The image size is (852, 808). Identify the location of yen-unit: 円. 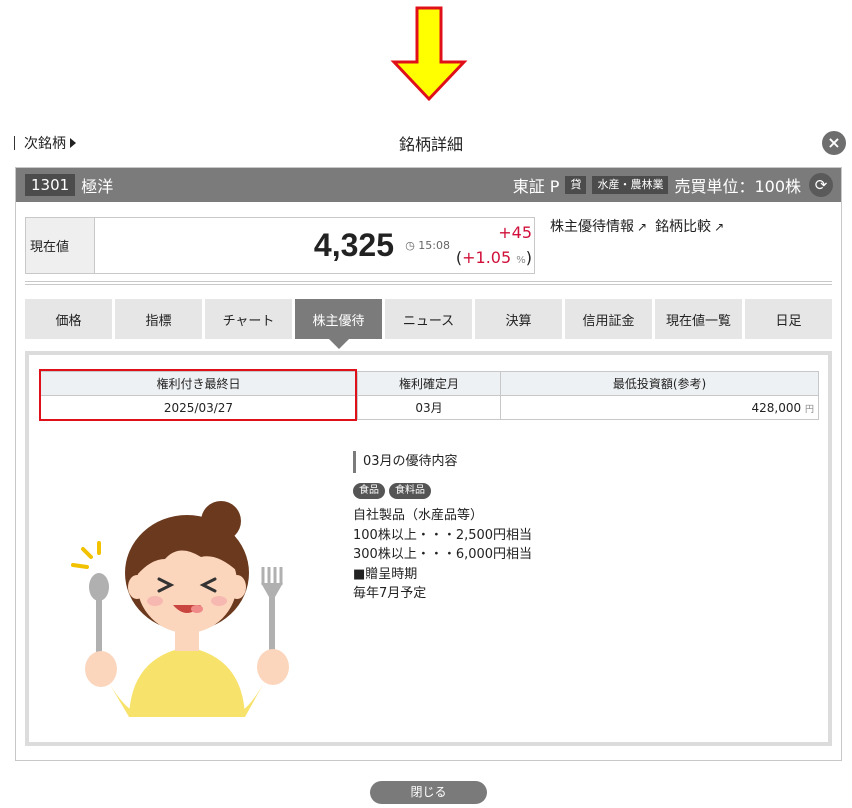
(809, 409).